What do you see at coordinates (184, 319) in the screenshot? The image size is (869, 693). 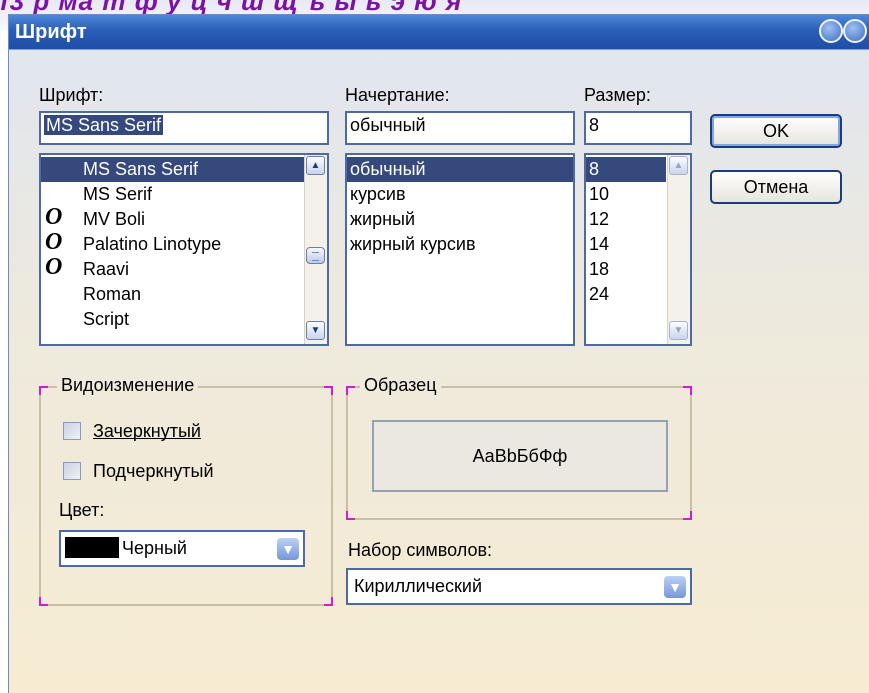 I see `font-list-item: Script` at bounding box center [184, 319].